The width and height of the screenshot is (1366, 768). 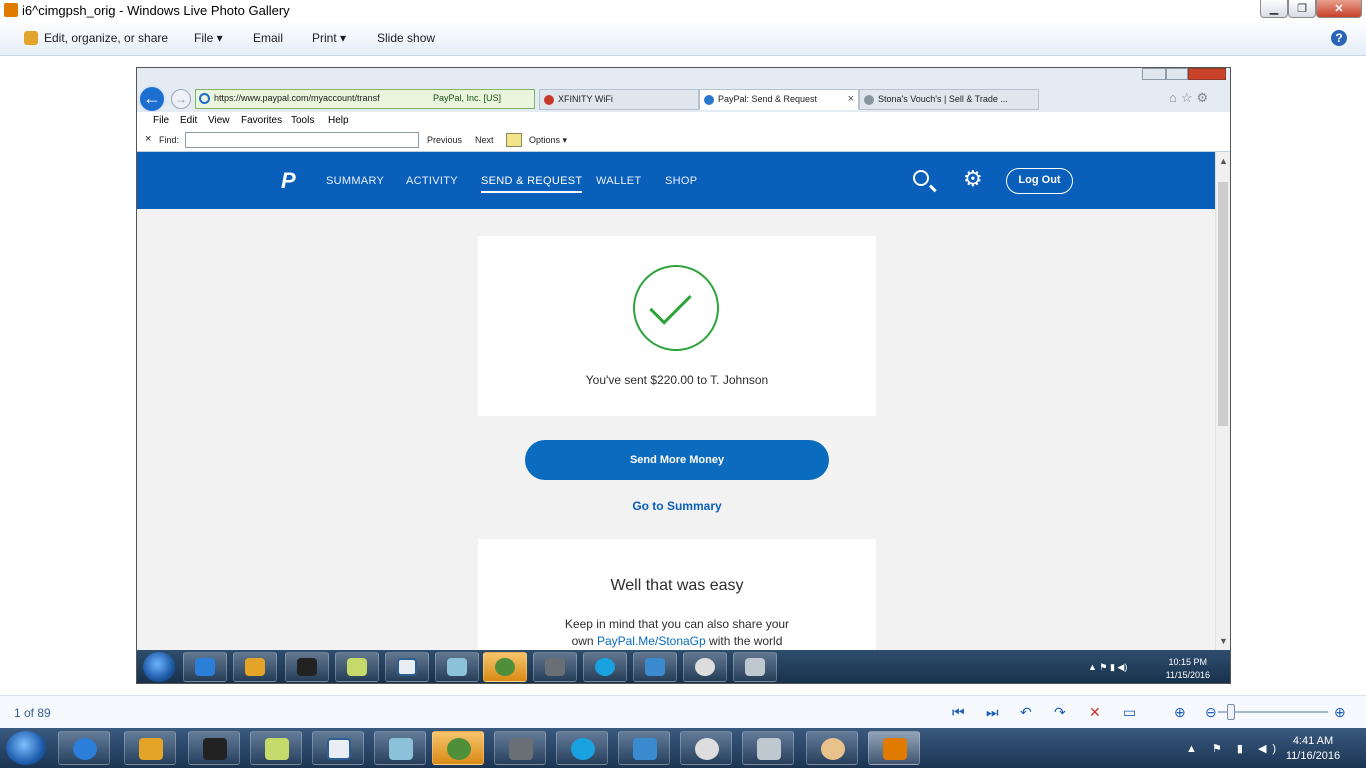 What do you see at coordinates (406, 38) in the screenshot?
I see `slide-show-button: Slide show` at bounding box center [406, 38].